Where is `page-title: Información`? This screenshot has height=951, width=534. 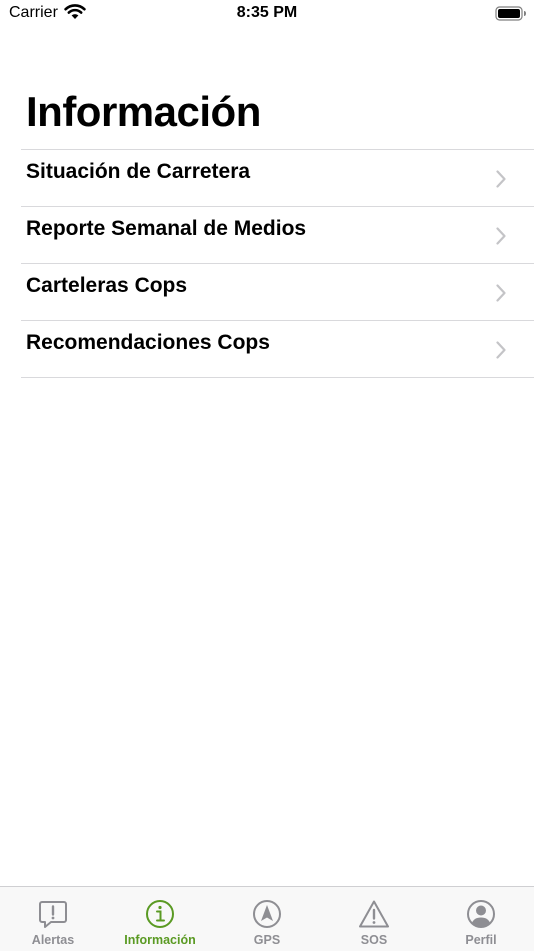
page-title: Información is located at coordinates (143, 111).